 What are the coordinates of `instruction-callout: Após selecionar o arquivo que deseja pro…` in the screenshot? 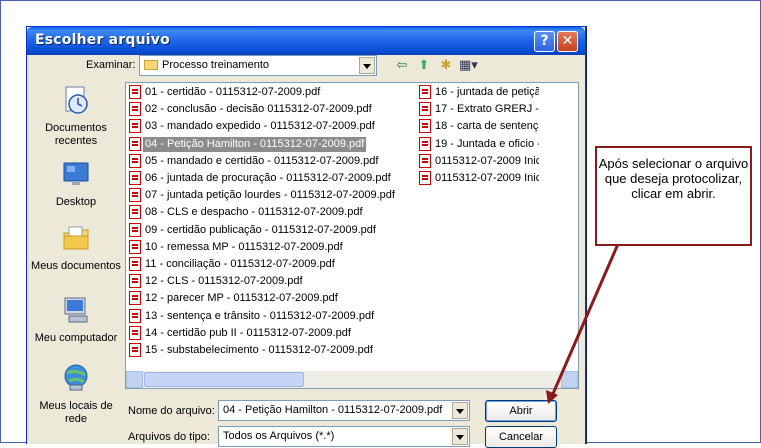 It's located at (673, 196).